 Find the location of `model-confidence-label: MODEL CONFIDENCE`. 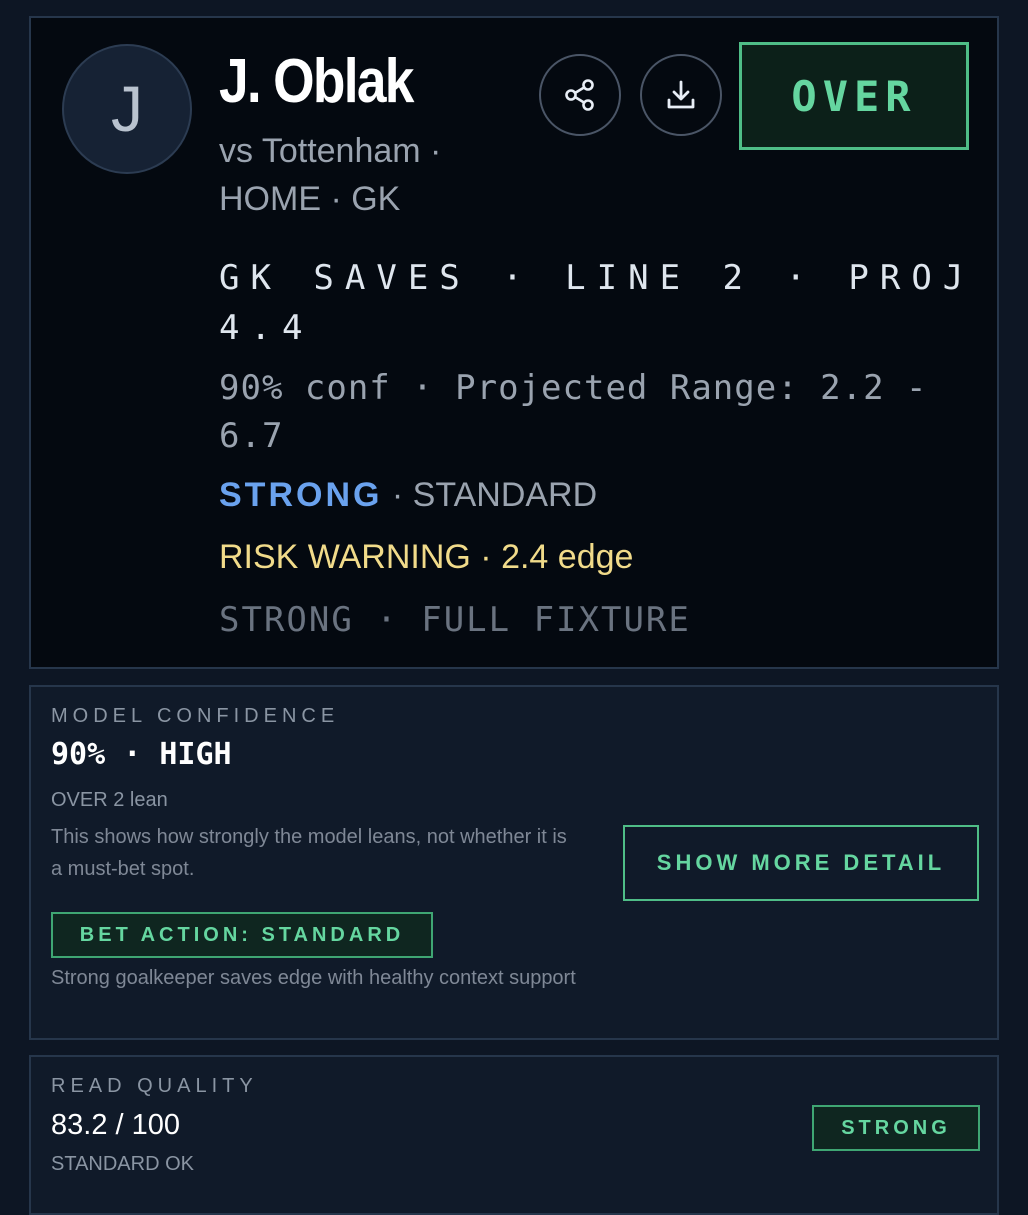

model-confidence-label: MODEL CONFIDENCE is located at coordinates (195, 716).